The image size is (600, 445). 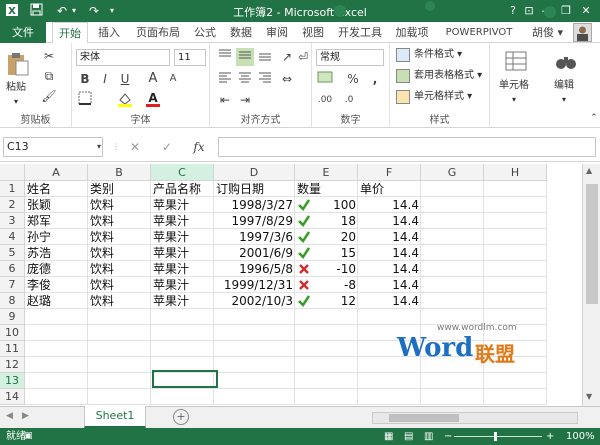 I want to click on user-name: 胡俊 ▾, so click(x=547, y=32).